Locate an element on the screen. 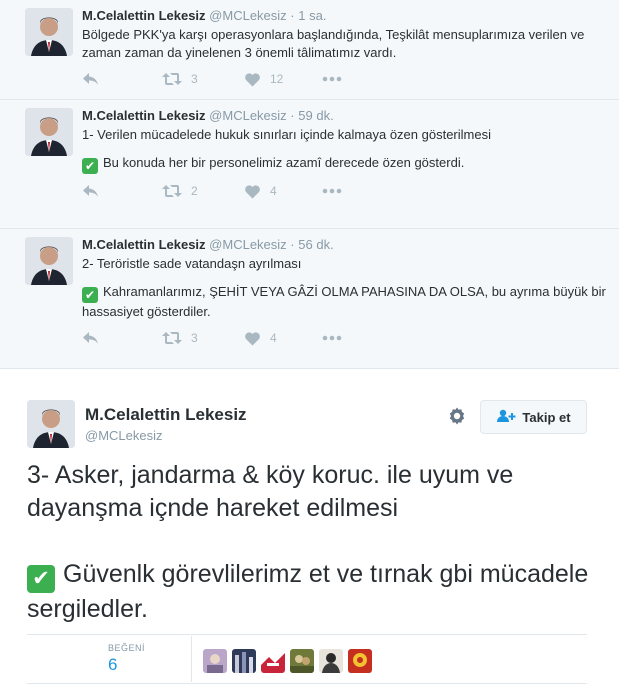  main-author-name: M.Celalettin Lekesiz is located at coordinates (166, 415).